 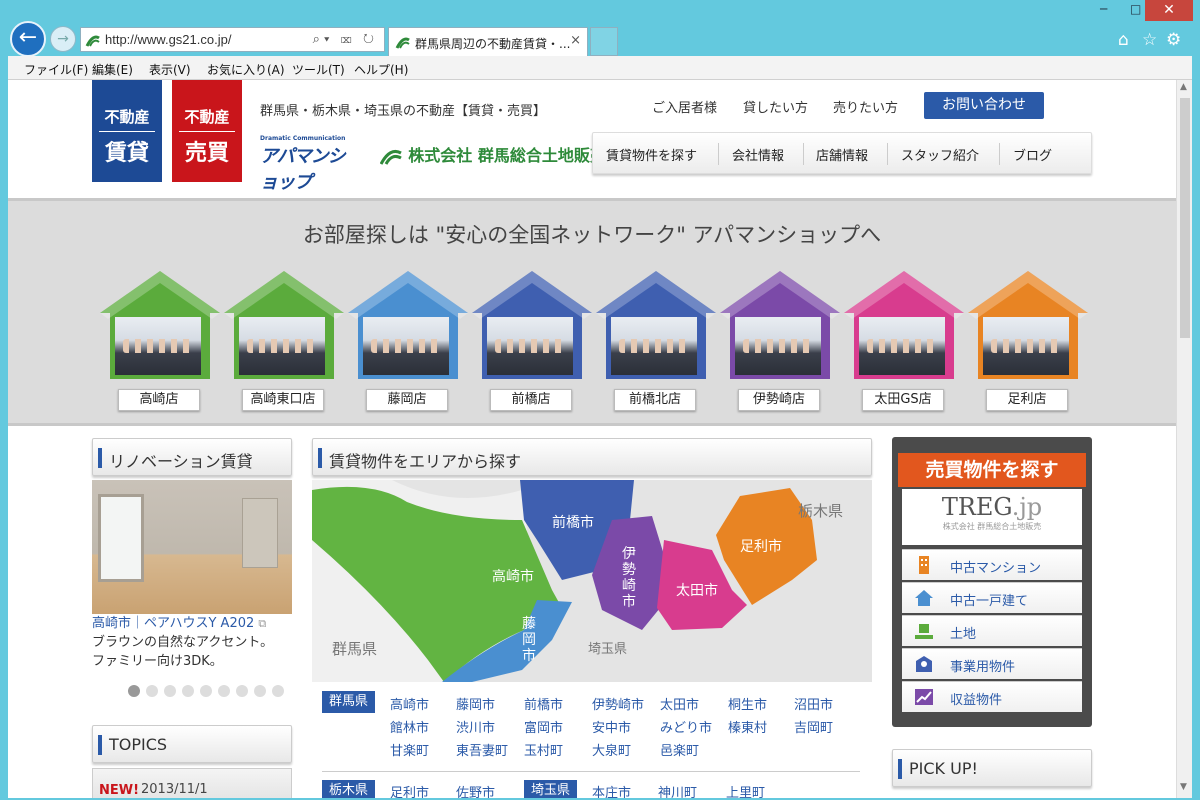 I want to click on nav-staff: スタッフ紹介, so click(x=940, y=154).